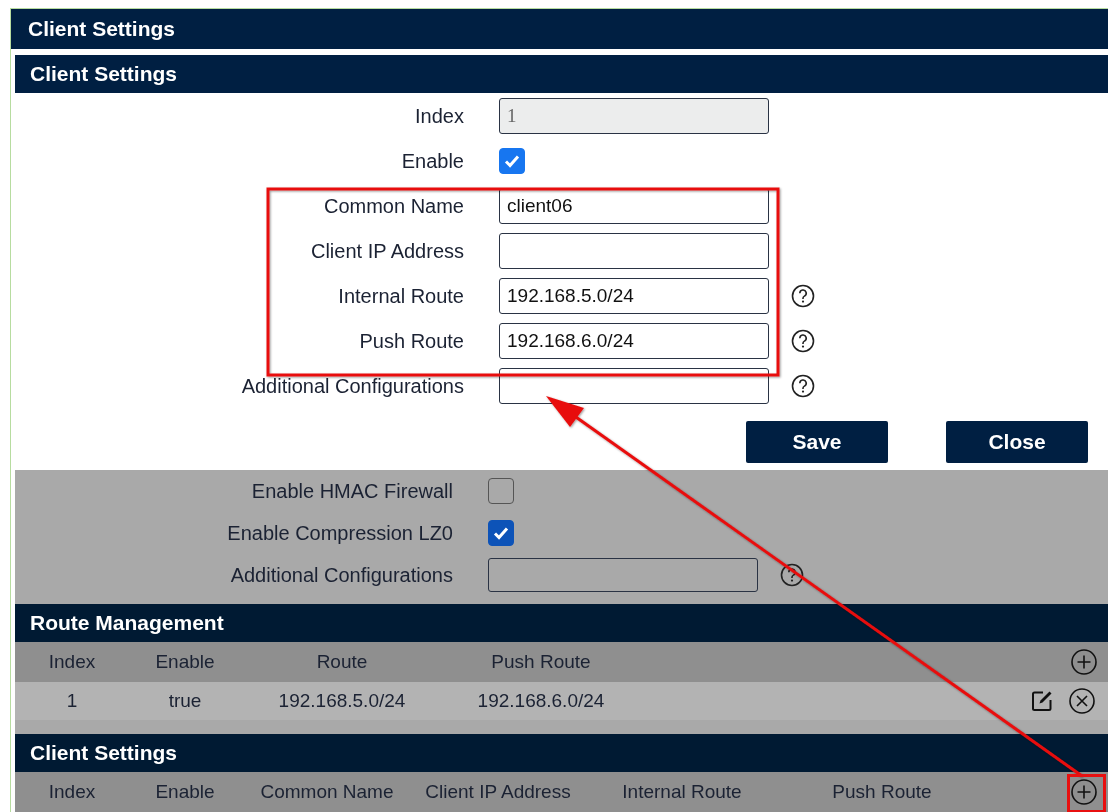 The height and width of the screenshot is (812, 1108). Describe the element at coordinates (393, 206) in the screenshot. I see `field-label: Common Name` at that location.